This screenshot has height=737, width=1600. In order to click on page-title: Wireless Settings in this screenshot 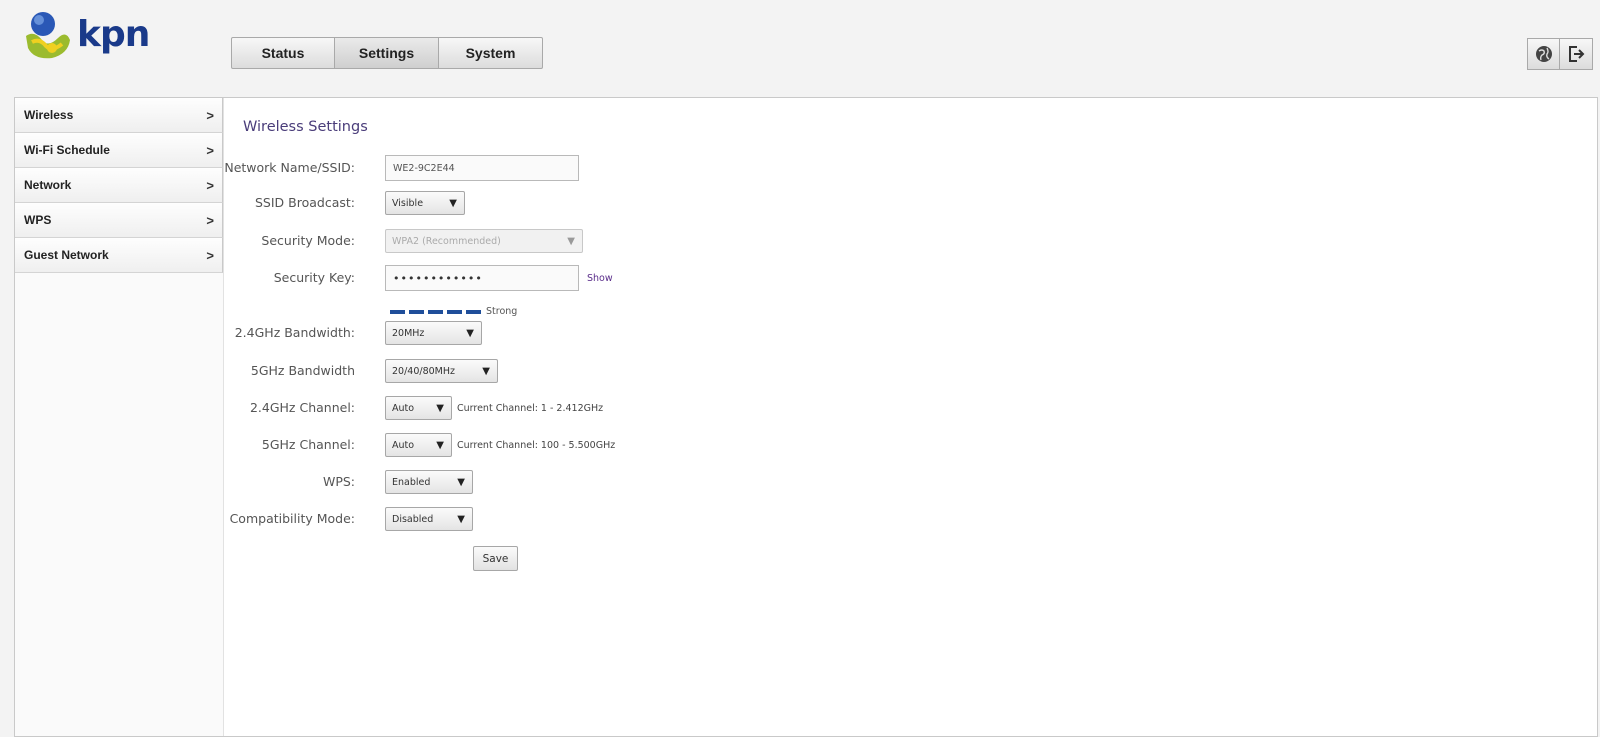, I will do `click(305, 127)`.